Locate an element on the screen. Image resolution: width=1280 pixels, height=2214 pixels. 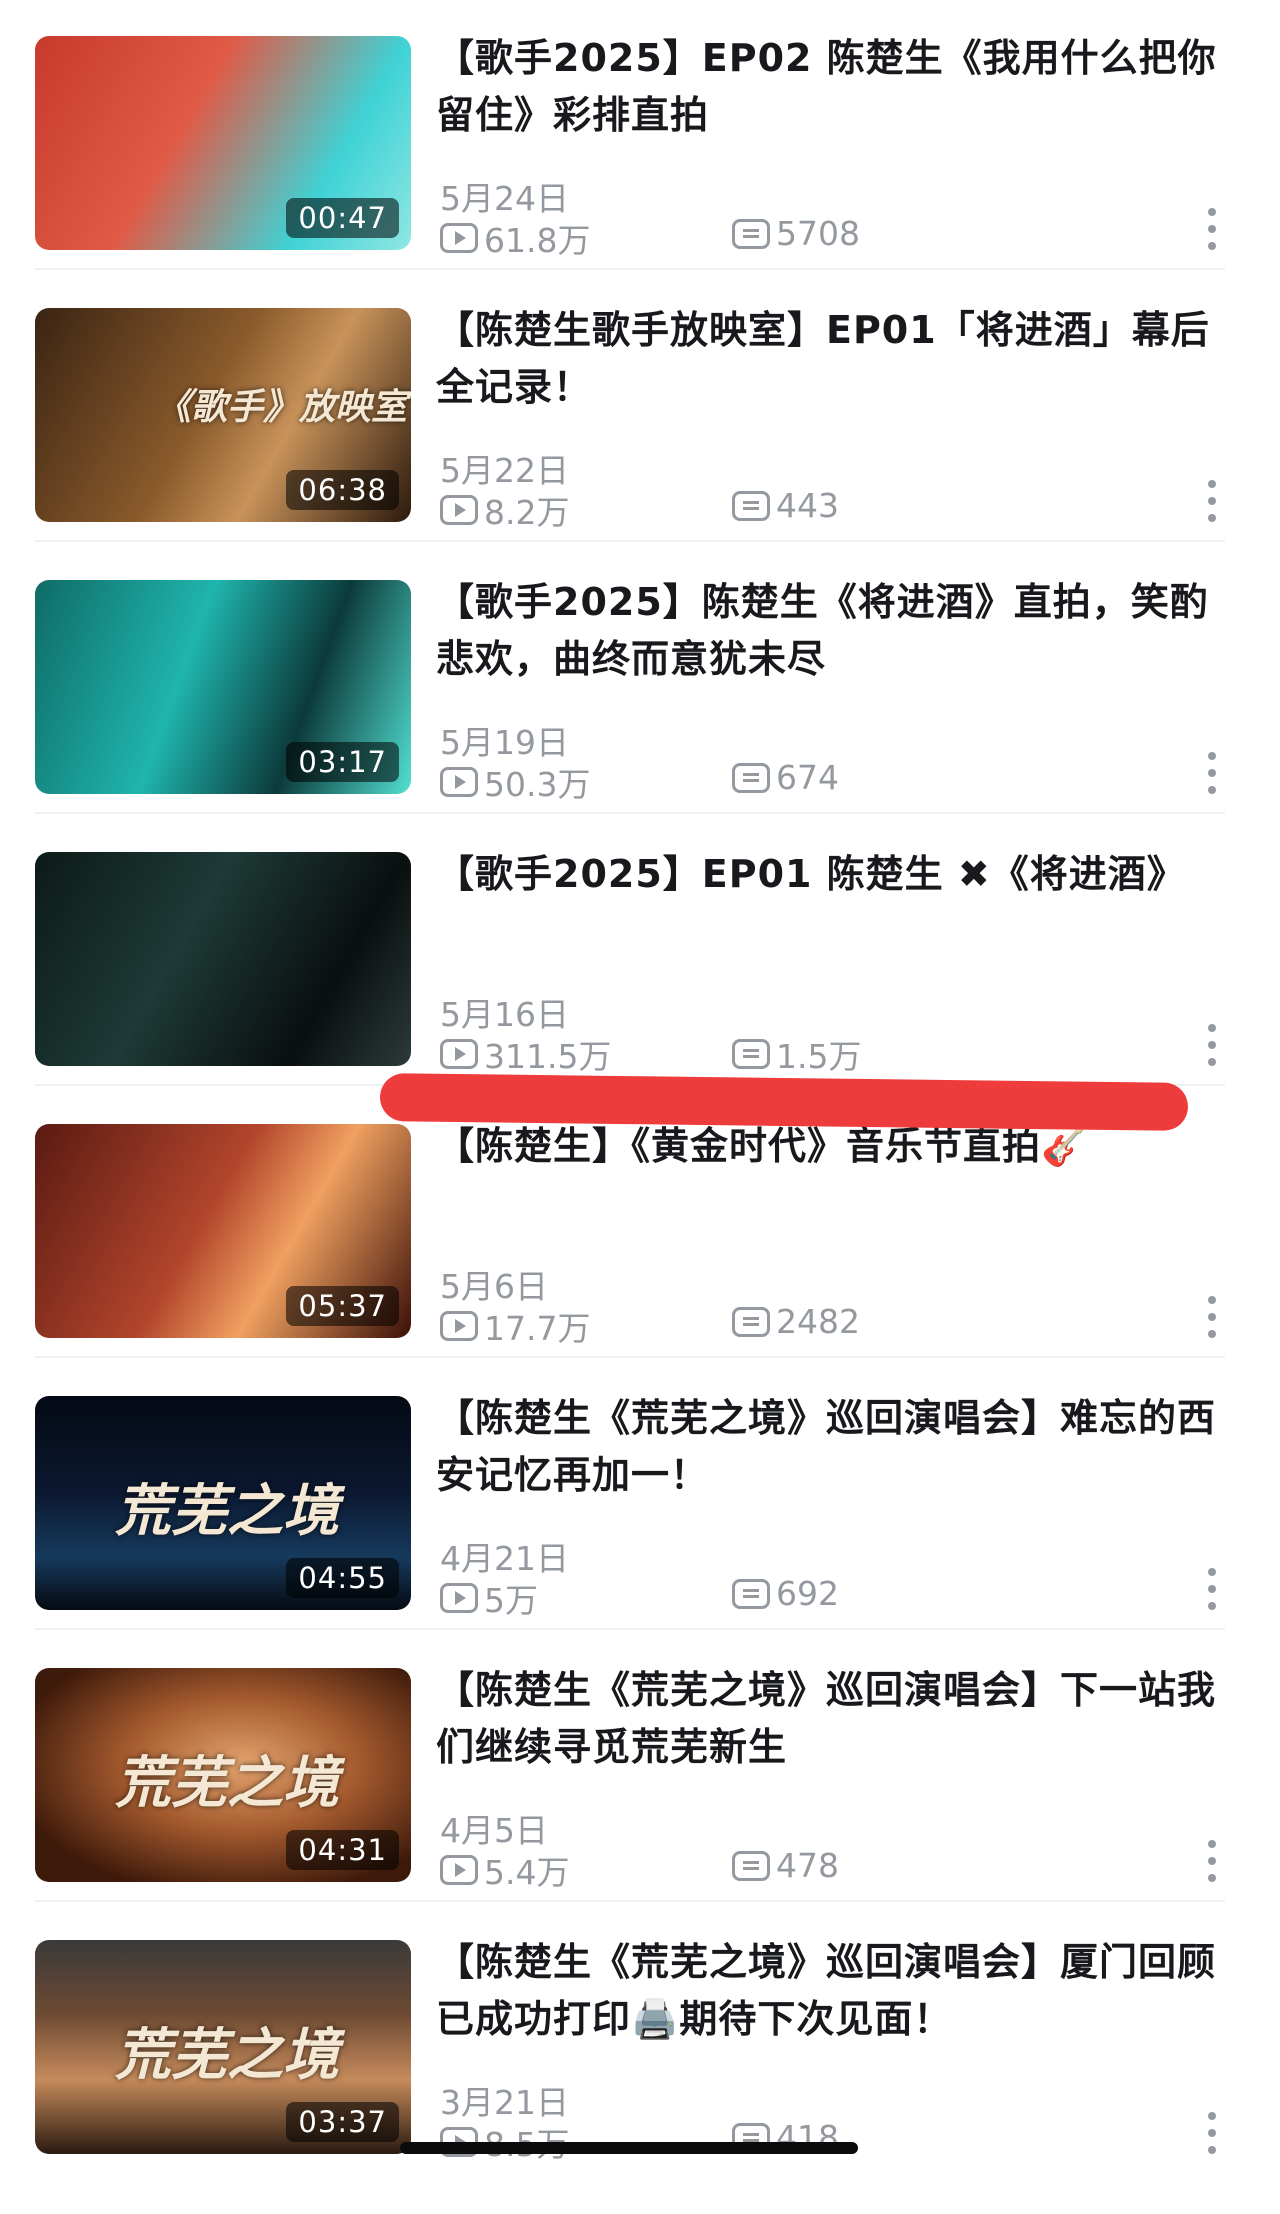
video-duration: 03:17 is located at coordinates (342, 762).